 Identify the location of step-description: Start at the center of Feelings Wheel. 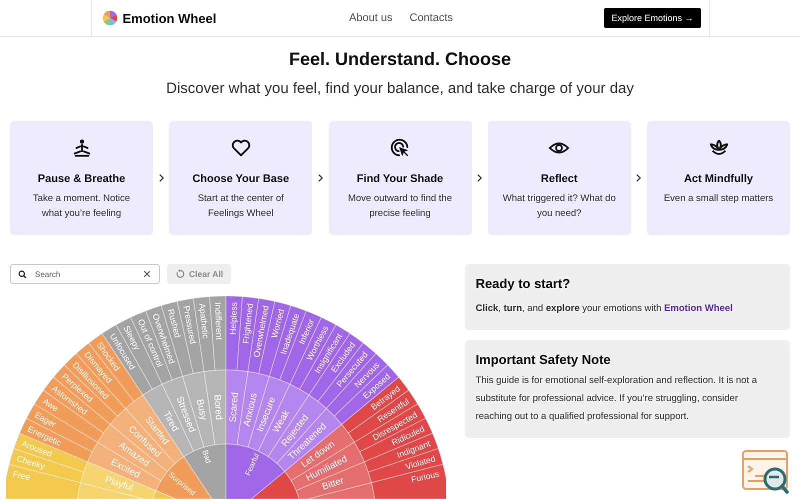
(240, 206).